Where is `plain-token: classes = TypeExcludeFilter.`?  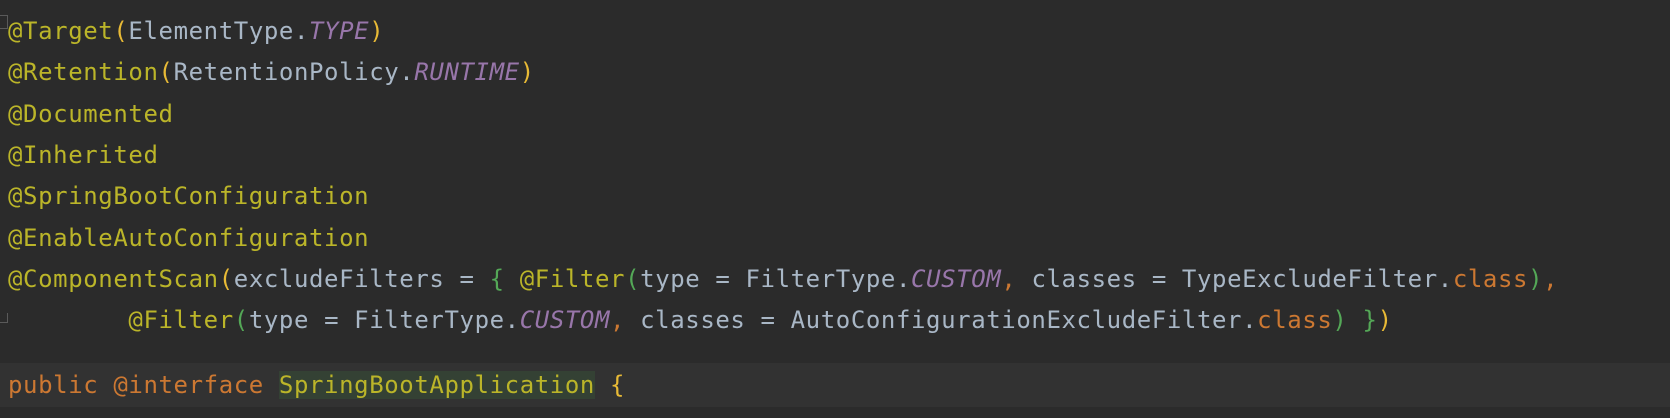
plain-token: classes = TypeExcludeFilter. is located at coordinates (1242, 279).